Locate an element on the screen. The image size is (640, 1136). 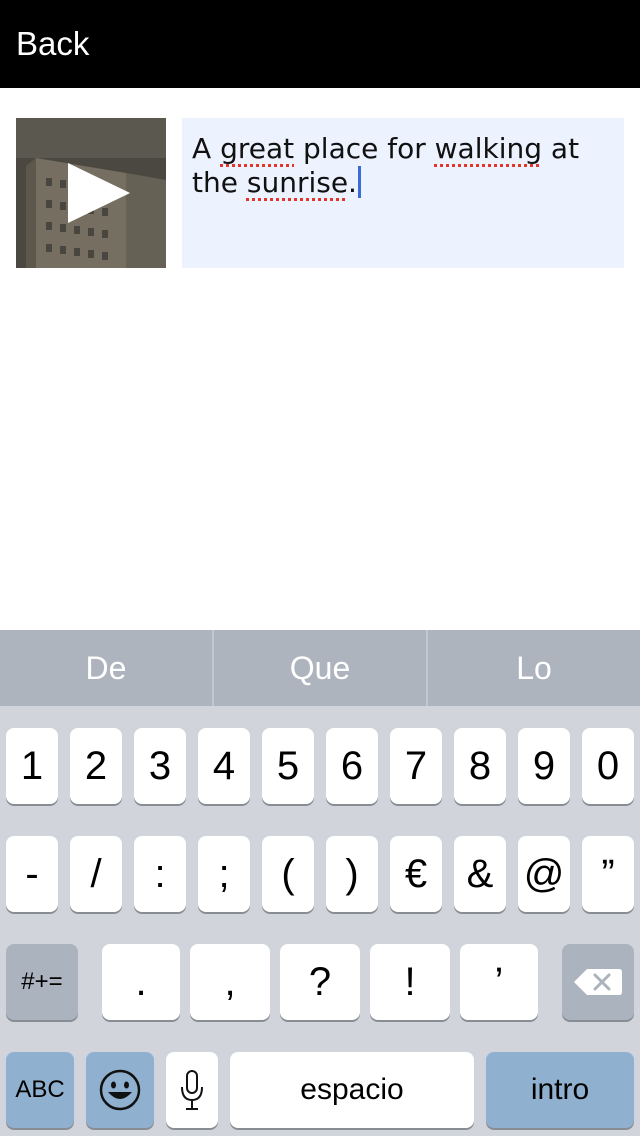
dictation-key is located at coordinates (192, 1090).